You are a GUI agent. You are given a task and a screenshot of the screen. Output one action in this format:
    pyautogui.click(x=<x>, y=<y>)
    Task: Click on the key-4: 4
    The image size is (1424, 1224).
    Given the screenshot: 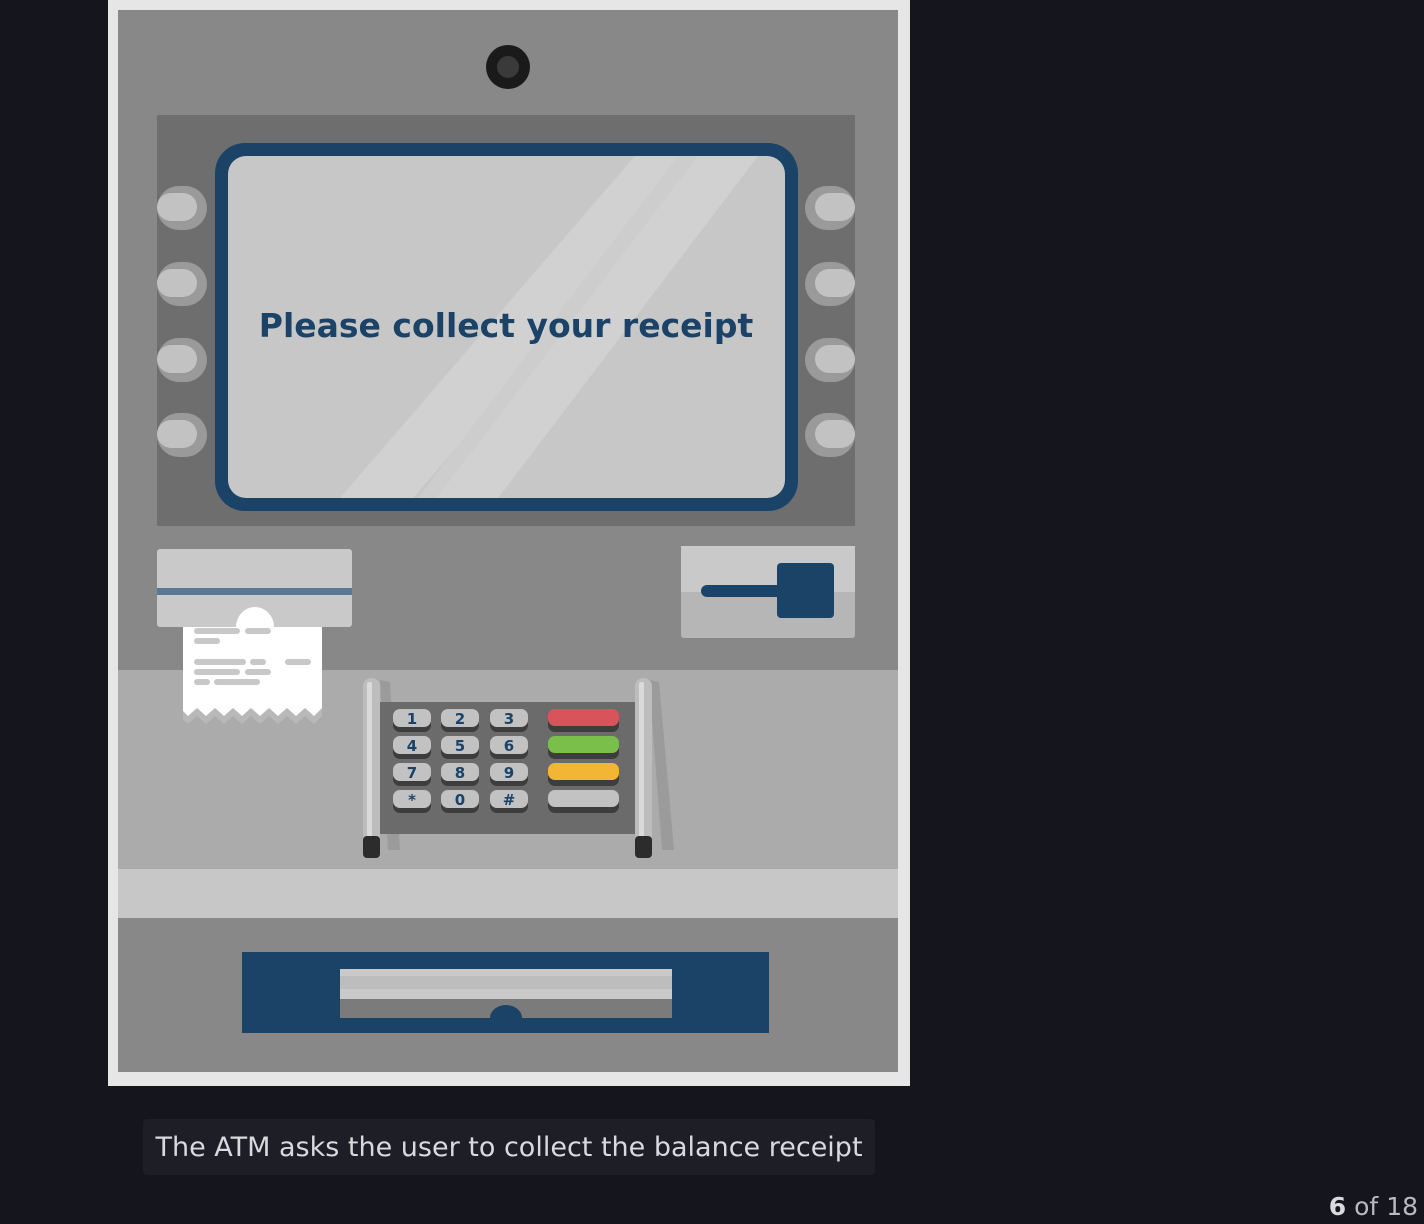 What is the action you would take?
    pyautogui.click(x=412, y=747)
    